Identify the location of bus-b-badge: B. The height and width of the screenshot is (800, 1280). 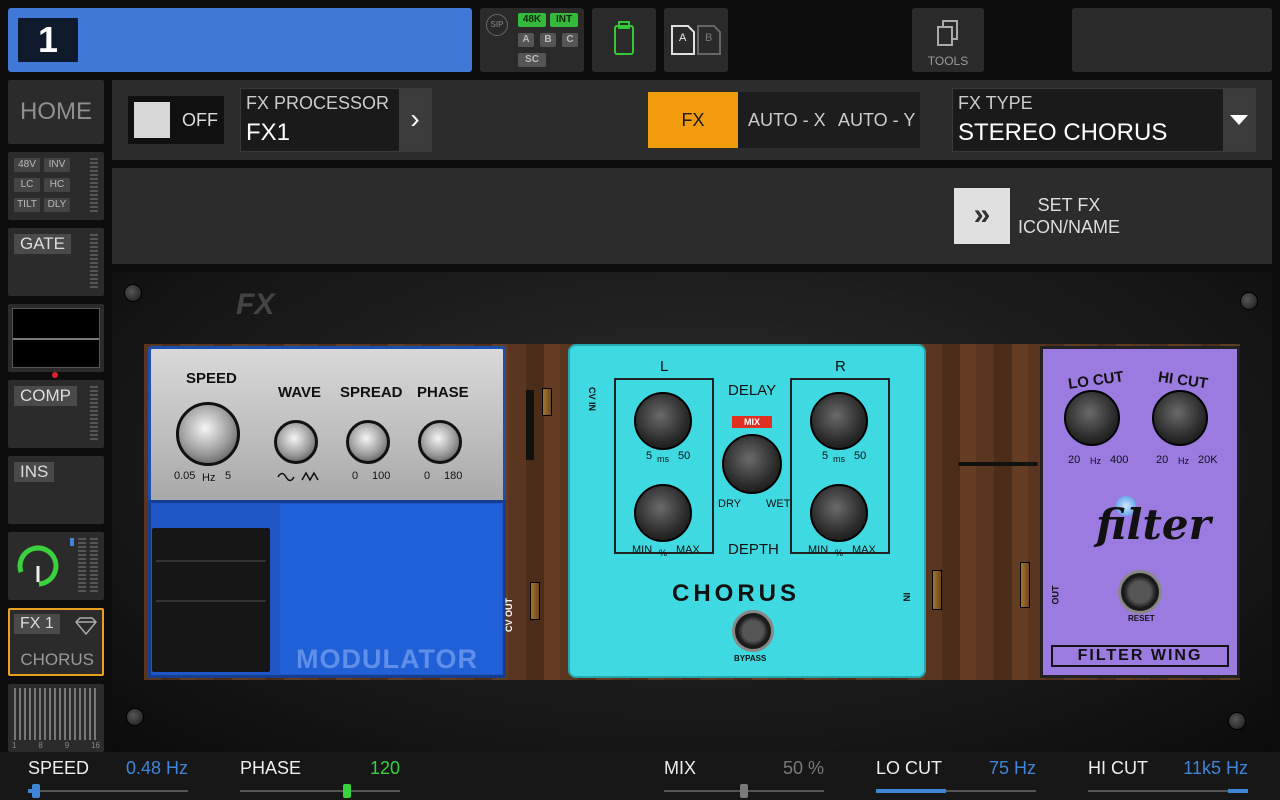
(548, 40).